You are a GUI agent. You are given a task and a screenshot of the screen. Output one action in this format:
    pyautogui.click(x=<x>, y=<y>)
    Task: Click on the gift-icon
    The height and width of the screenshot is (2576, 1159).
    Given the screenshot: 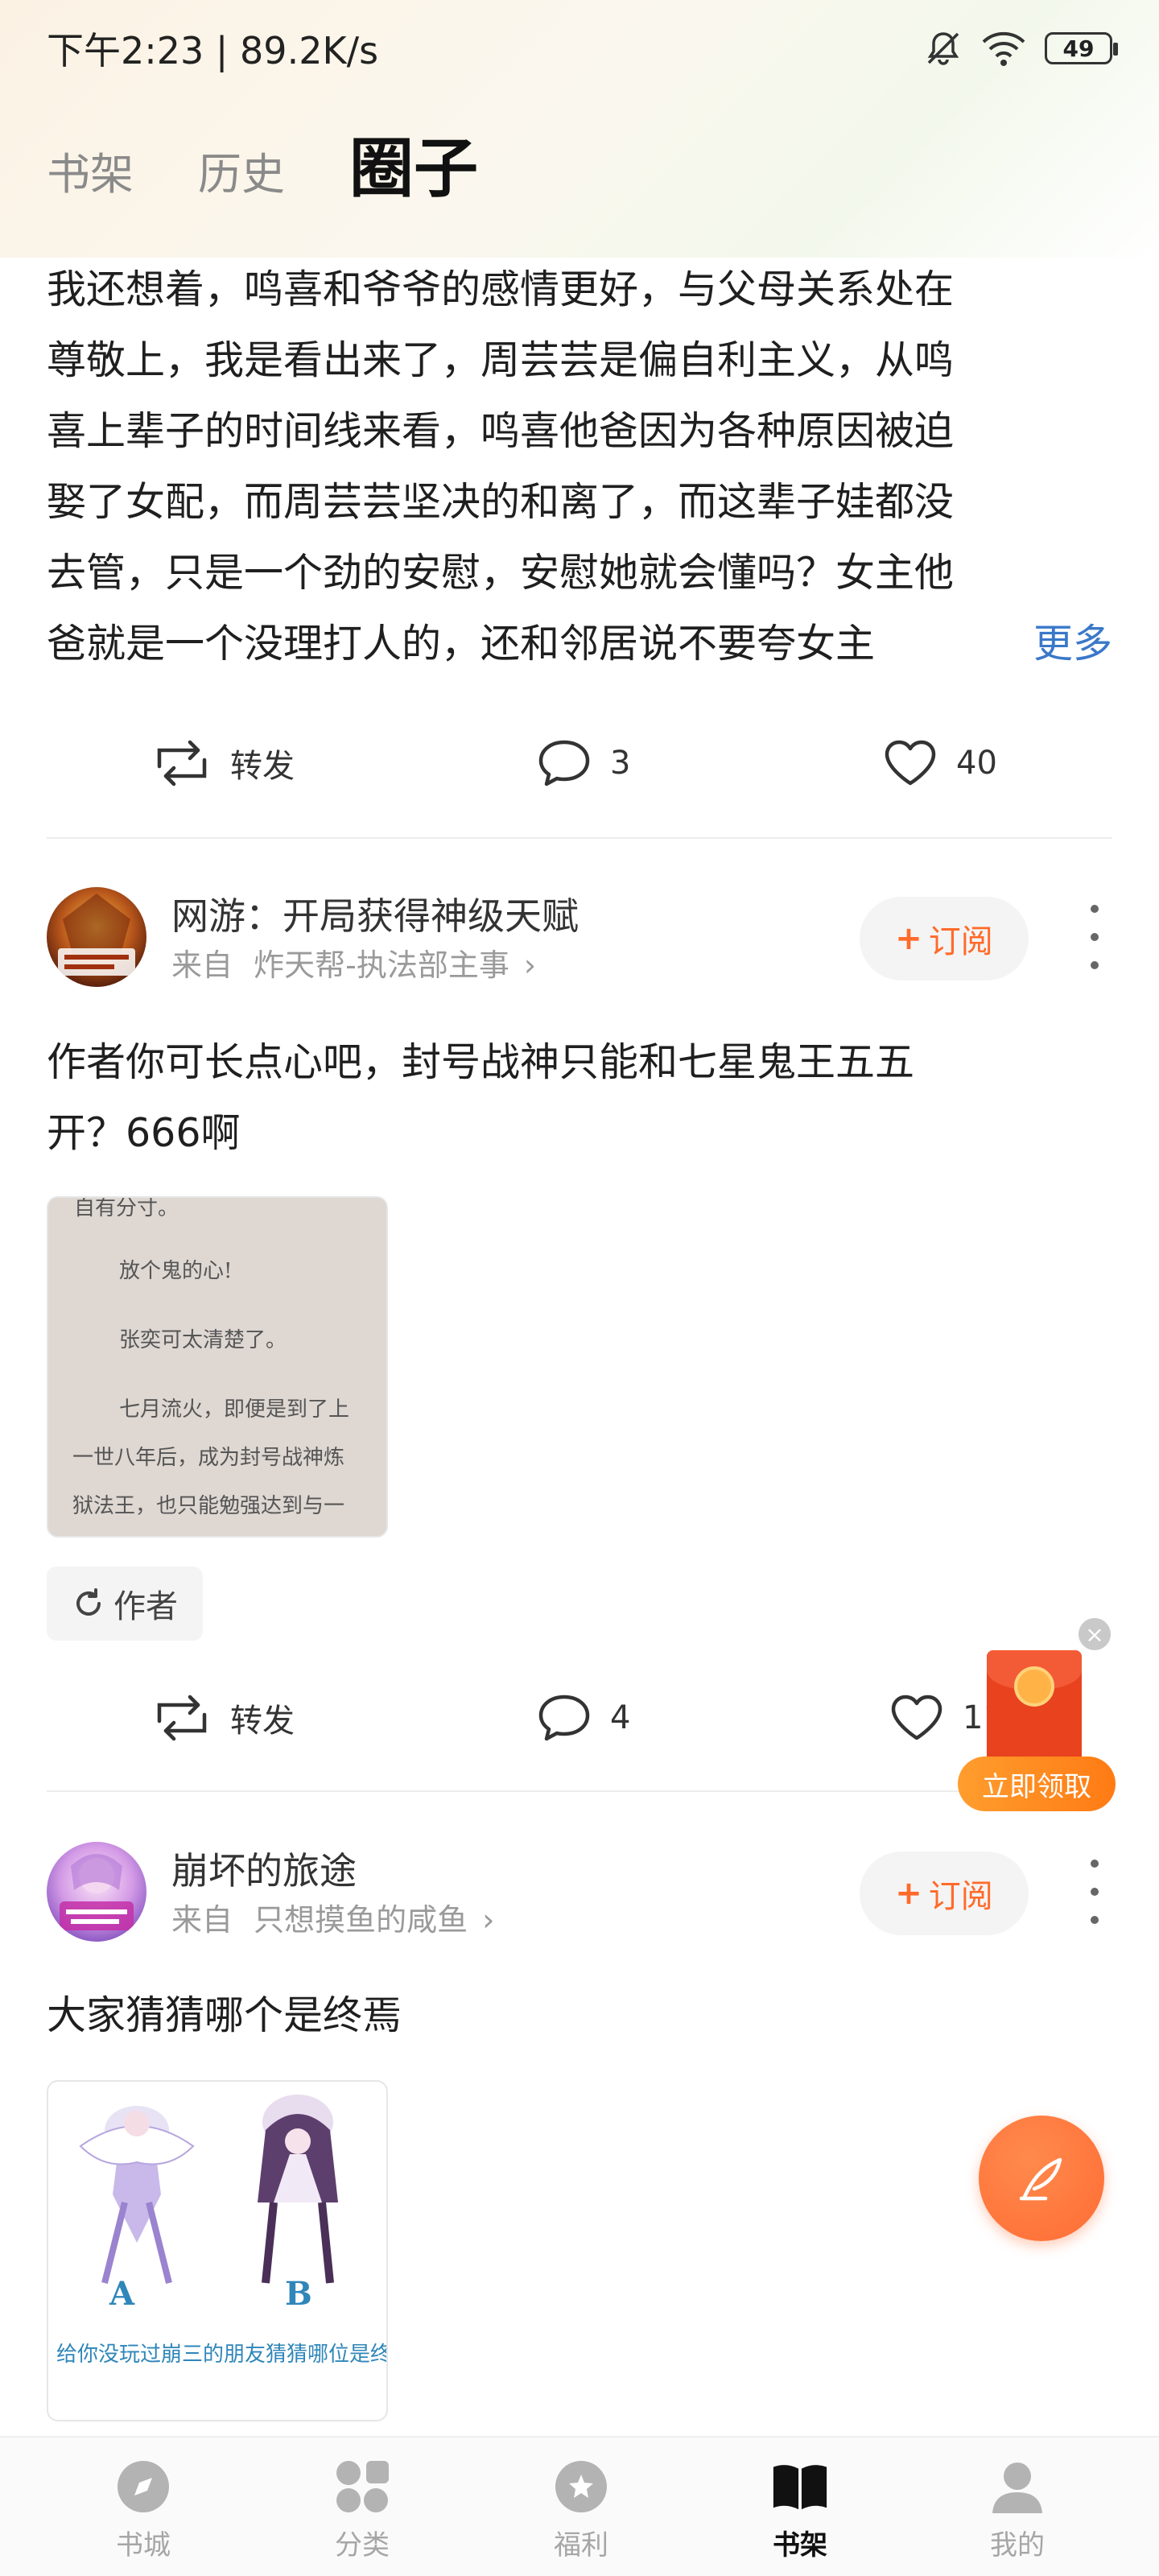 What is the action you would take?
    pyautogui.click(x=581, y=2486)
    